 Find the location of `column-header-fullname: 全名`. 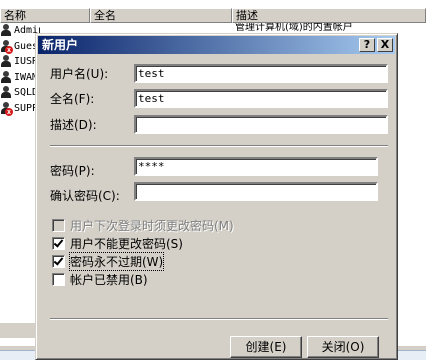

column-header-fullname: 全名 is located at coordinates (161, 15).